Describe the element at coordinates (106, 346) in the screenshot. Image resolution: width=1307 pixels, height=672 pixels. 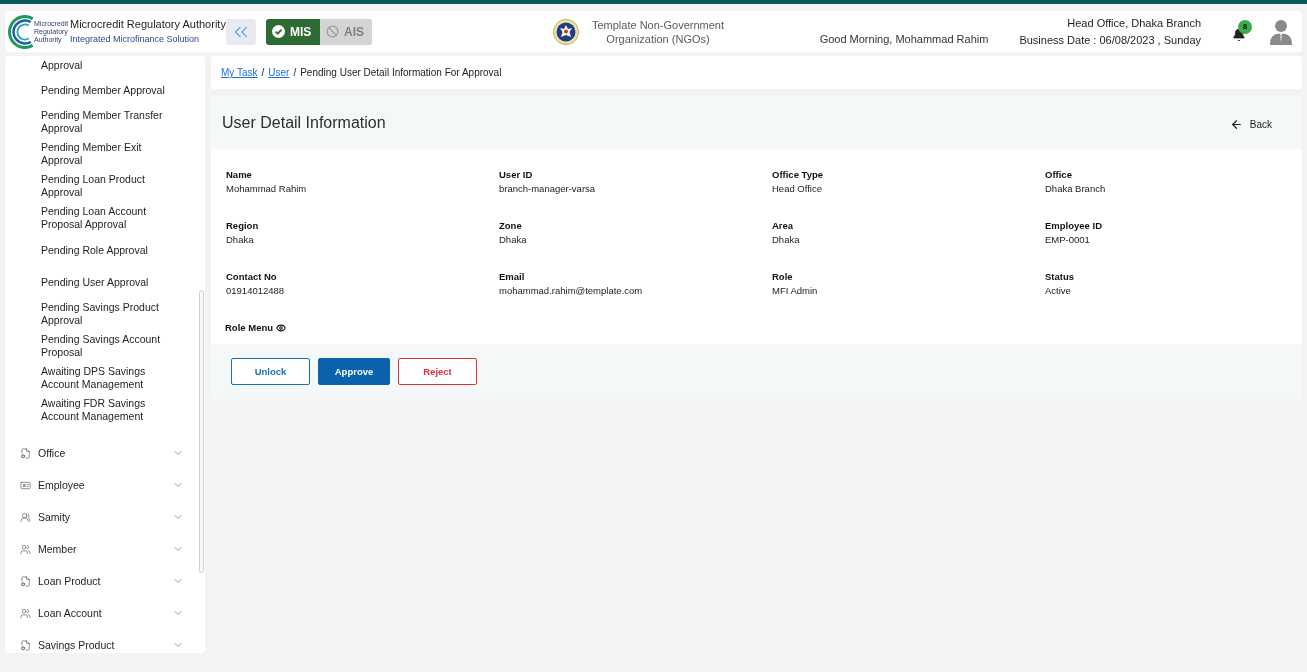
I see `sidebar-menu-item: Pending Savings Account Proposal` at that location.